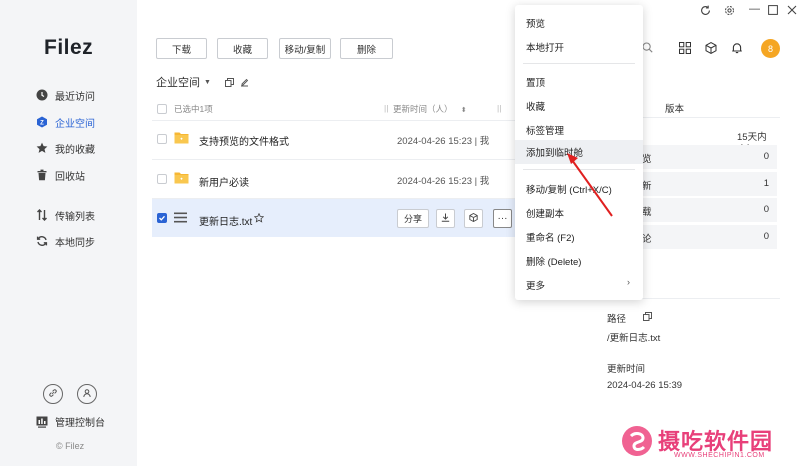  I want to click on delete-button: 删除, so click(366, 48).